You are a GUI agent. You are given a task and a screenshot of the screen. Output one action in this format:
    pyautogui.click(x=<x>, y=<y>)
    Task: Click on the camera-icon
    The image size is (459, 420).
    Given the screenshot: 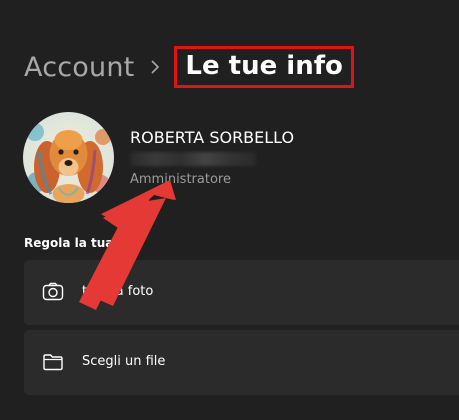 What is the action you would take?
    pyautogui.click(x=53, y=292)
    